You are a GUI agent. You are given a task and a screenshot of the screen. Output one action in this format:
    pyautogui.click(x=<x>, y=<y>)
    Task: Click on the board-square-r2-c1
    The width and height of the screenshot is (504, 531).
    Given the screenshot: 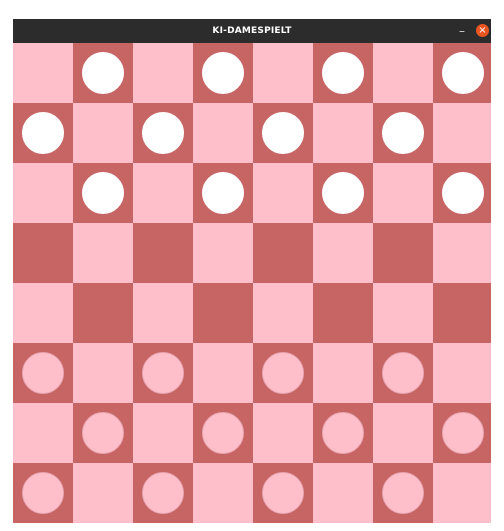 What is the action you would take?
    pyautogui.click(x=103, y=193)
    